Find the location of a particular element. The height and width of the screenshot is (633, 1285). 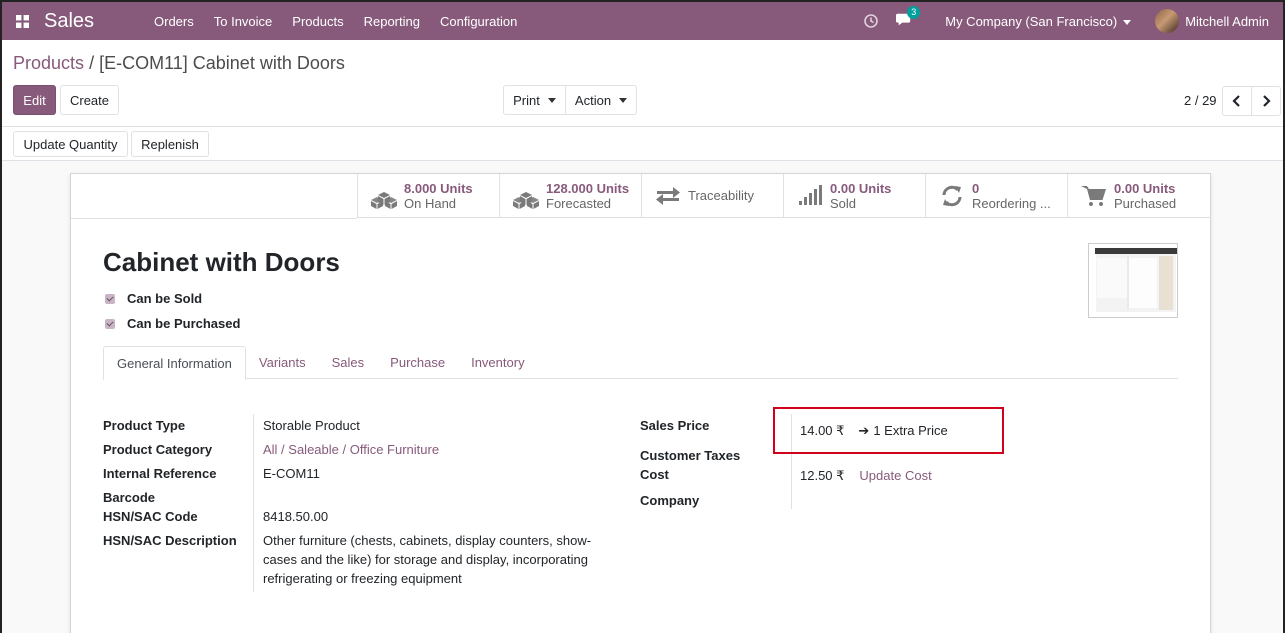

company-name: My Company (San Francisco) is located at coordinates (1031, 21).